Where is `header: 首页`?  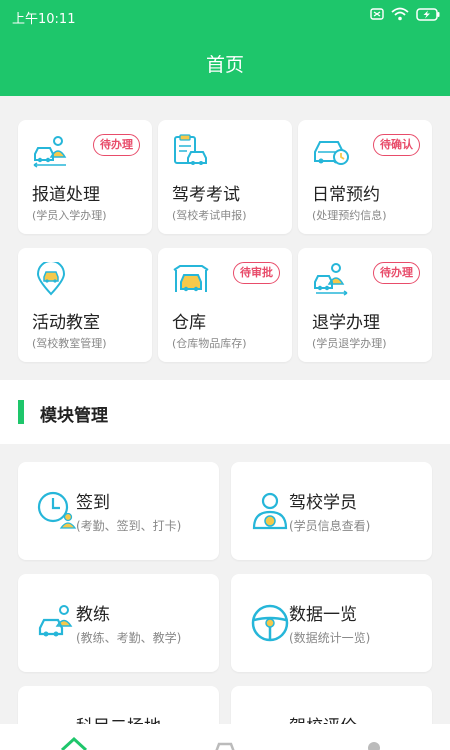 header: 首页 is located at coordinates (225, 65).